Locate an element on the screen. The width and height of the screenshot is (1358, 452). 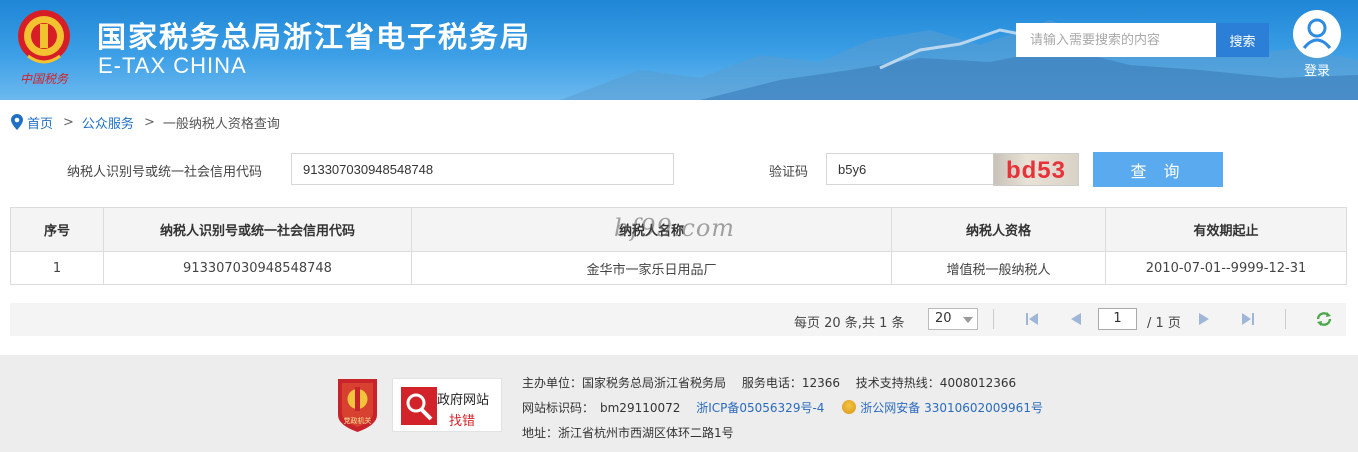
cell-validity: 2010-07-01--9999-12-31 is located at coordinates (1226, 268).